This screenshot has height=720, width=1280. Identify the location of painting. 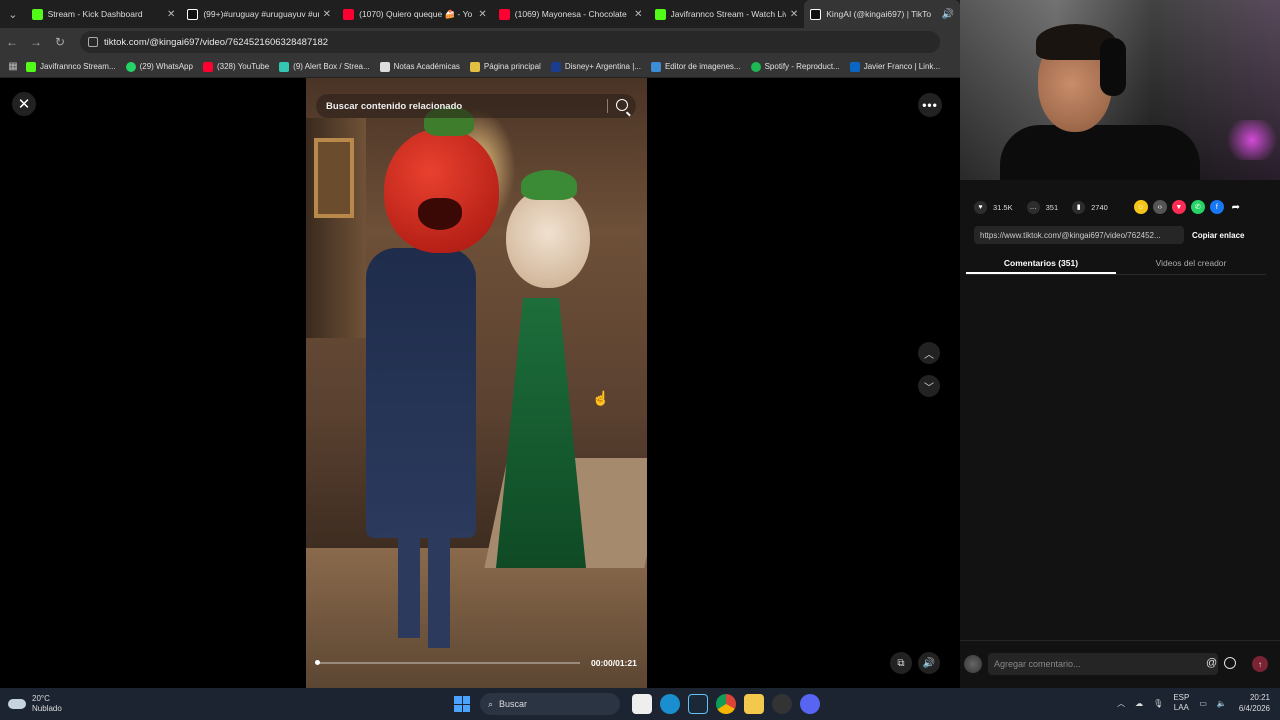
(334, 178).